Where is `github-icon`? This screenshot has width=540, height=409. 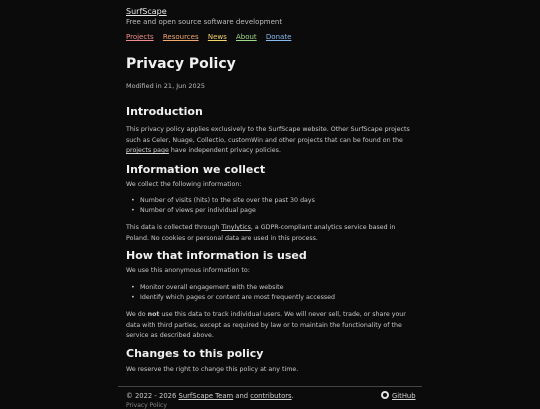
github-icon is located at coordinates (385, 395).